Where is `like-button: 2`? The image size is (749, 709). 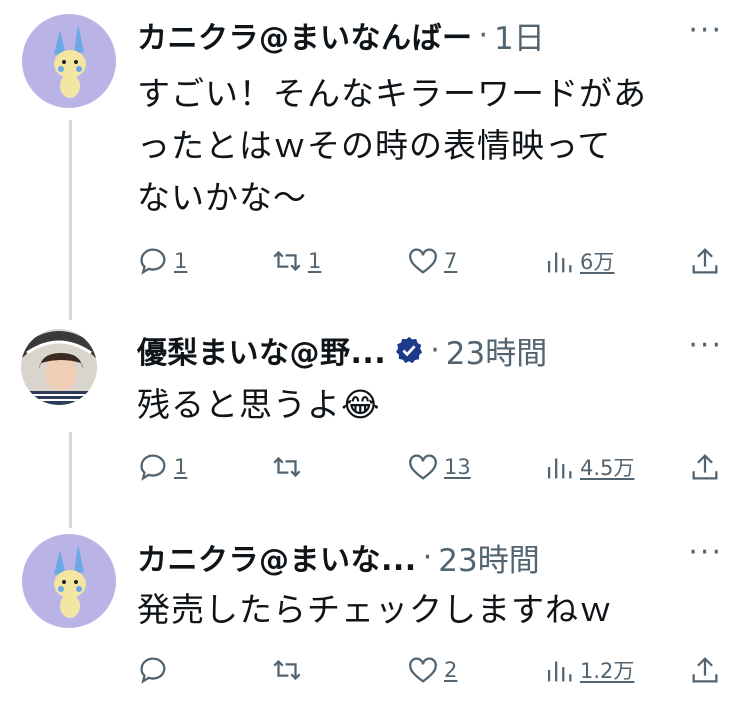 like-button: 2 is located at coordinates (431, 670).